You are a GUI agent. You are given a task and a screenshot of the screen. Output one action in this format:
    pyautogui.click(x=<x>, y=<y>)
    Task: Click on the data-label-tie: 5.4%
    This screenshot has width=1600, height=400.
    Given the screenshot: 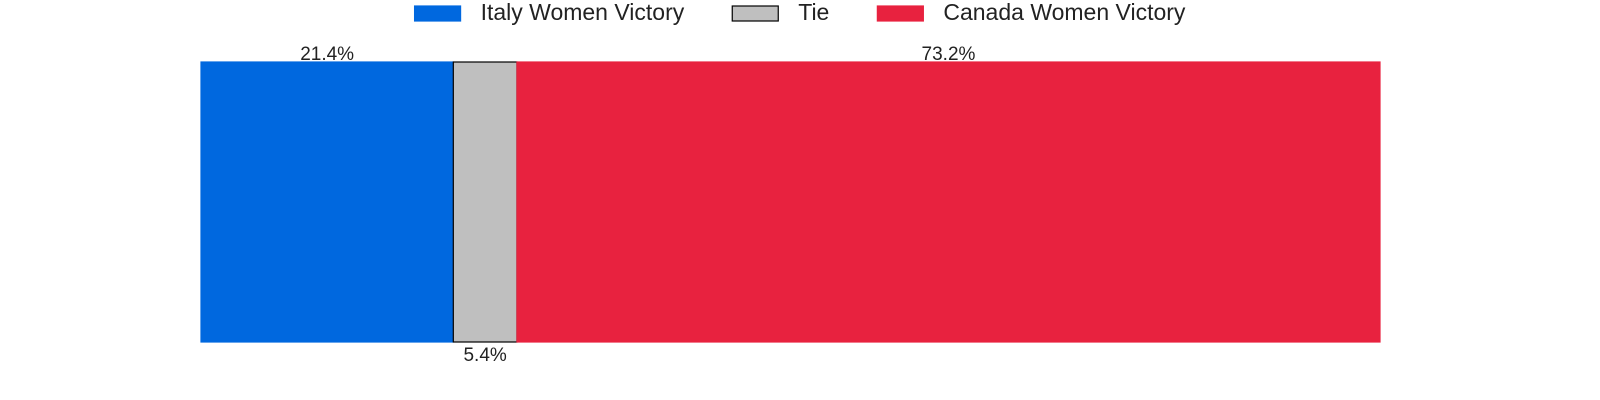 What is the action you would take?
    pyautogui.click(x=484, y=355)
    